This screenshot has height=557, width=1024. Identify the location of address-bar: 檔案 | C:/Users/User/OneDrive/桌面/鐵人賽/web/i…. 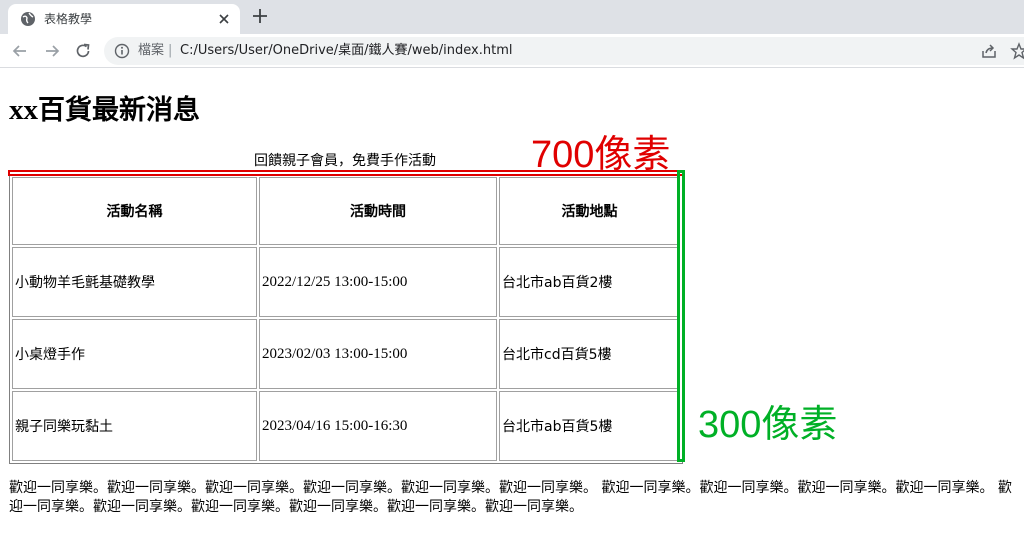
(564, 51).